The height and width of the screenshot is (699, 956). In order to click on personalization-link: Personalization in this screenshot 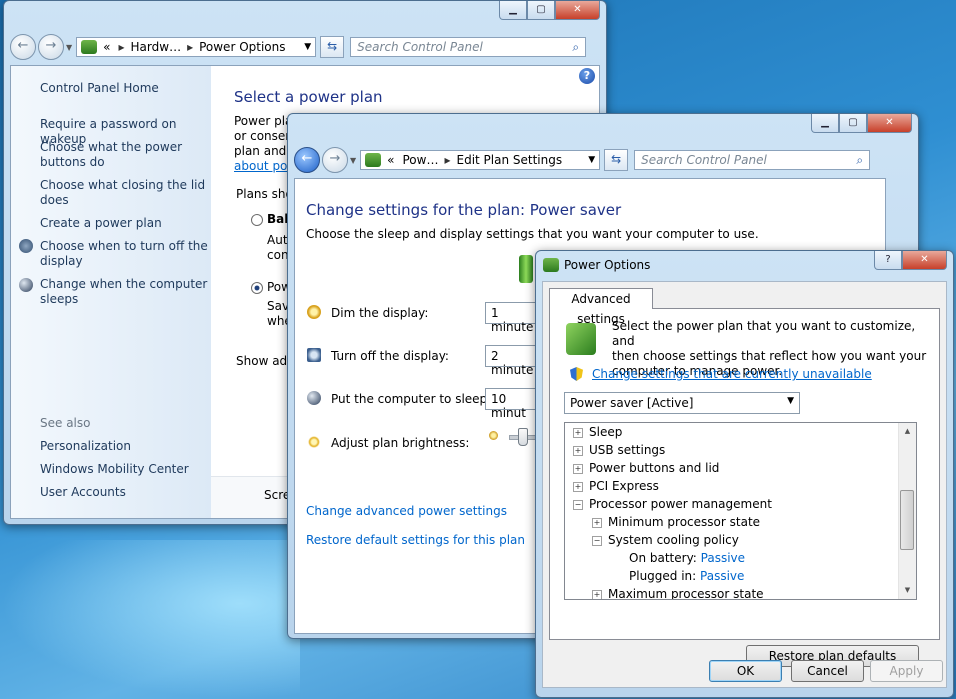, I will do `click(124, 446)`.